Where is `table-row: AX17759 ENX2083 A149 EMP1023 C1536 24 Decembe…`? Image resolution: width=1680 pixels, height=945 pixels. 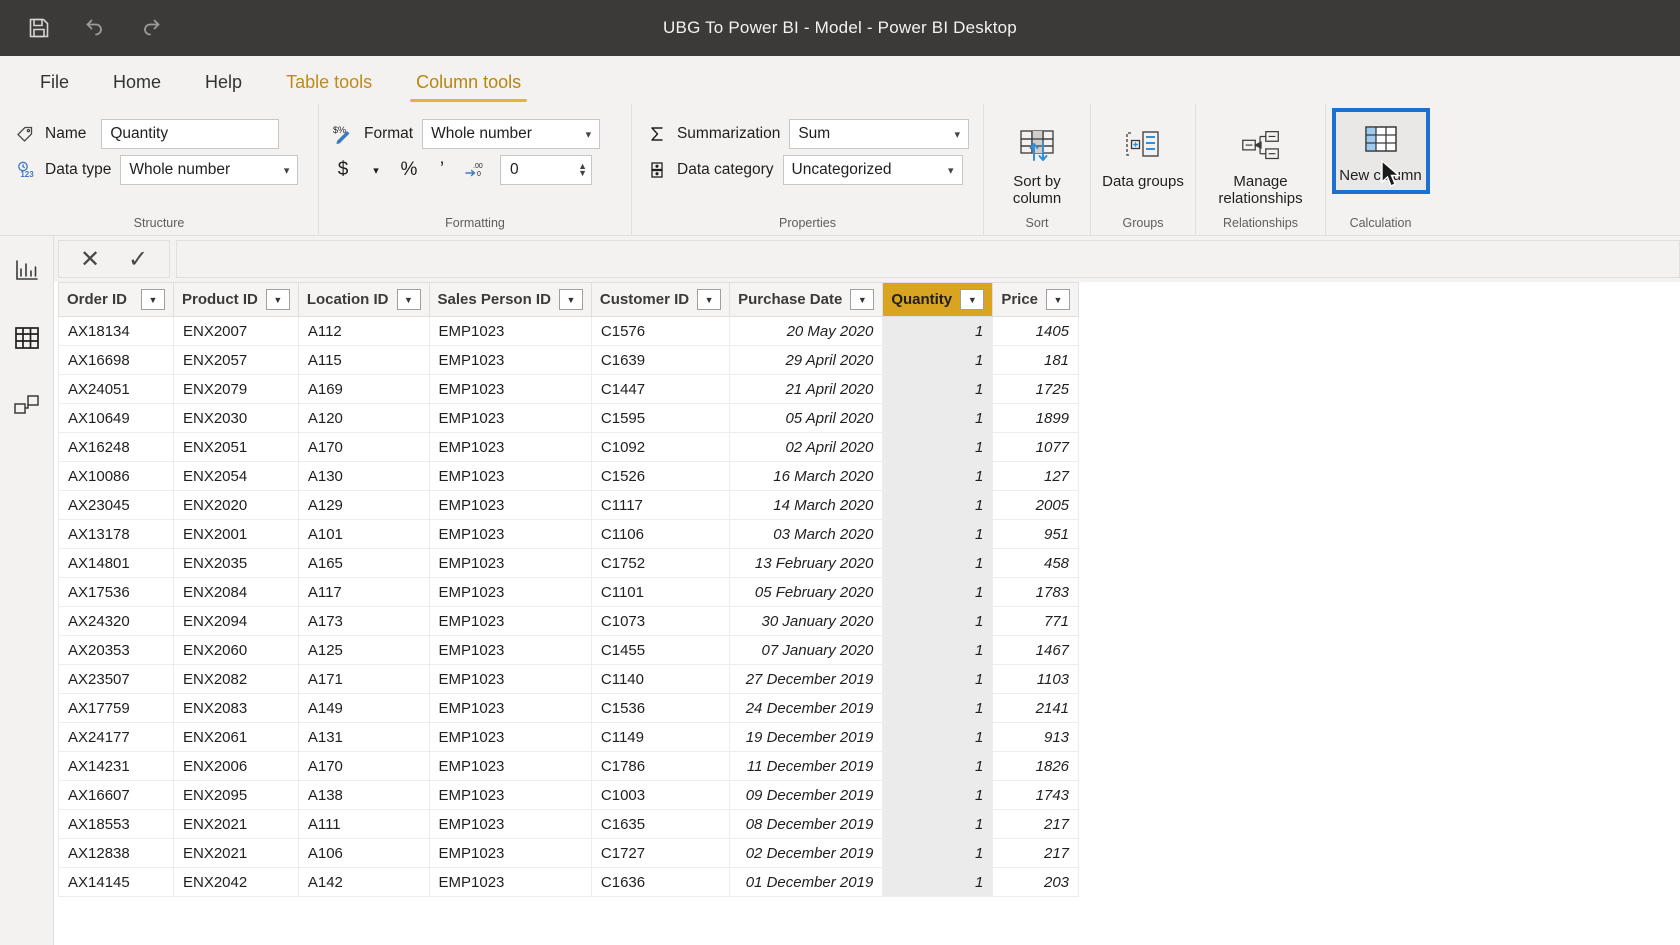 table-row: AX17759 ENX2083 A149 EMP1023 C1536 24 Decembe… is located at coordinates (569, 708).